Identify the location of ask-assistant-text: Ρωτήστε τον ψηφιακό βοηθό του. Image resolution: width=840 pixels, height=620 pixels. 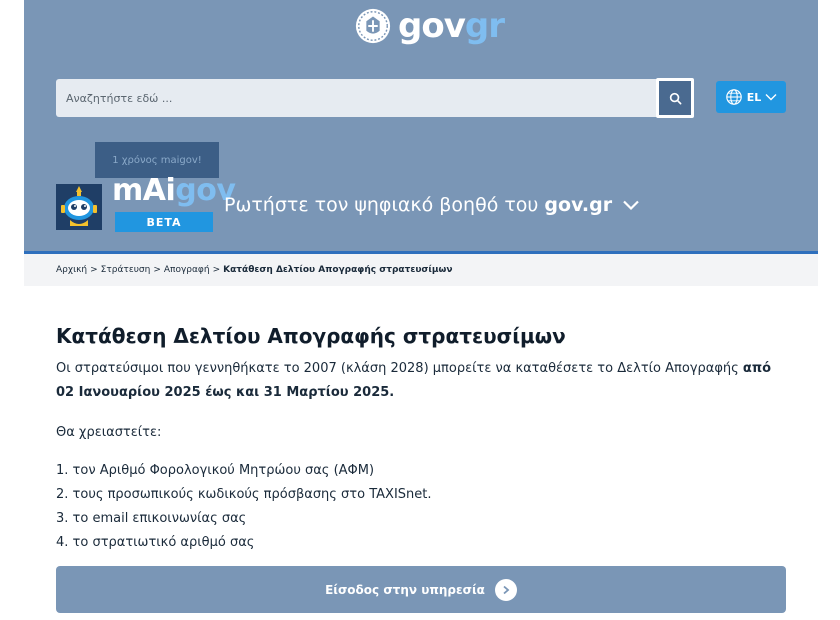
(381, 205).